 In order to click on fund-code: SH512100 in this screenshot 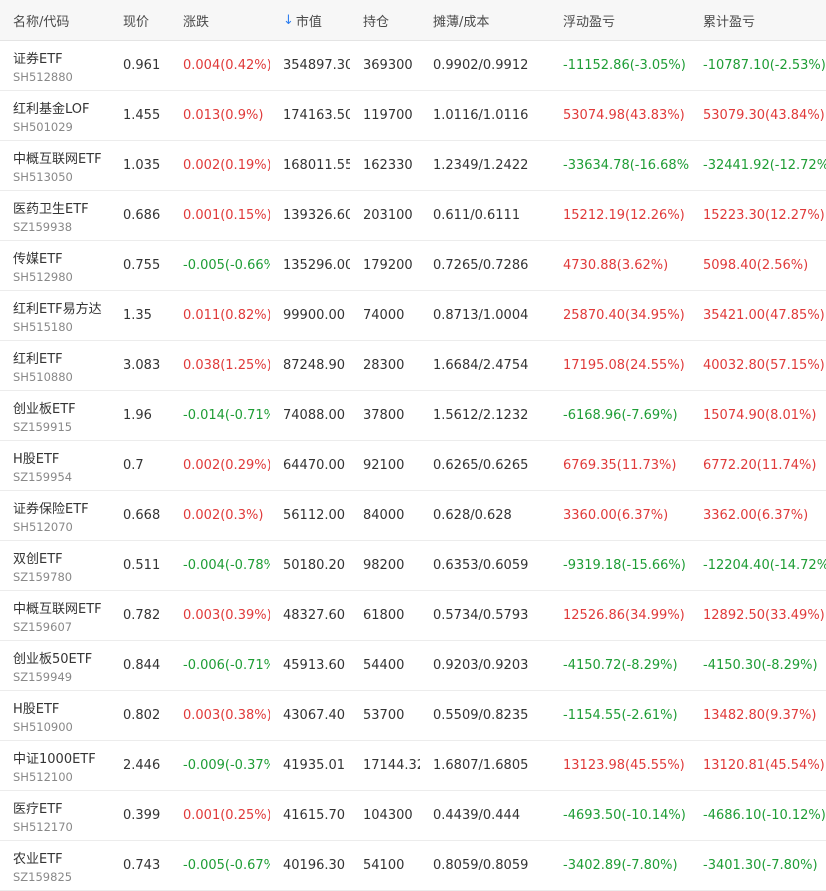, I will do `click(43, 776)`.